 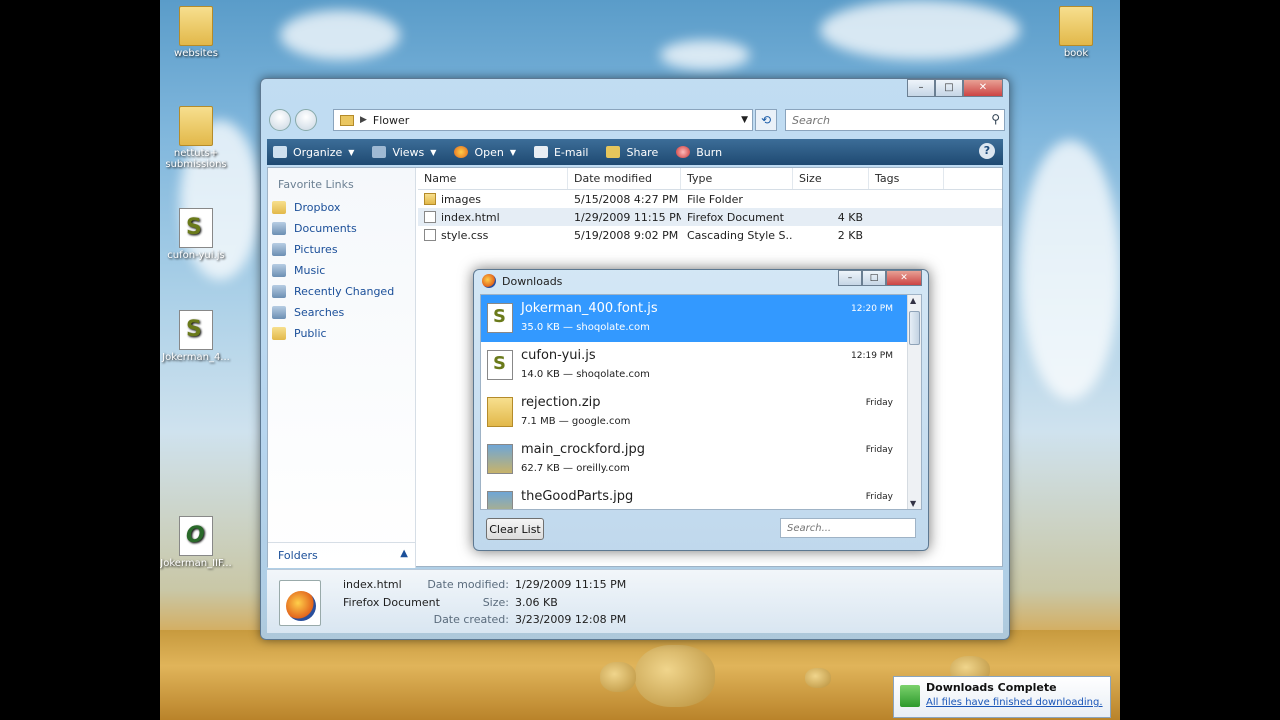 What do you see at coordinates (881, 120) in the screenshot?
I see `search-input` at bounding box center [881, 120].